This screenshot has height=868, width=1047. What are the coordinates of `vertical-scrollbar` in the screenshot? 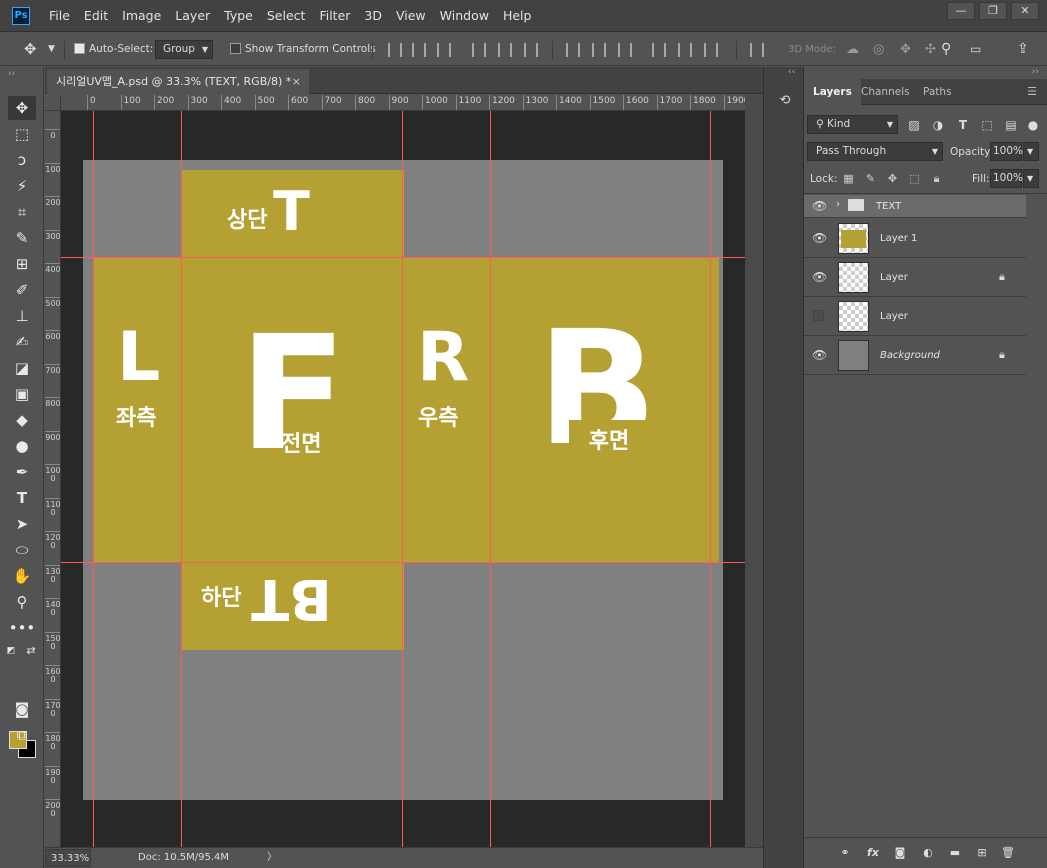 It's located at (754, 471).